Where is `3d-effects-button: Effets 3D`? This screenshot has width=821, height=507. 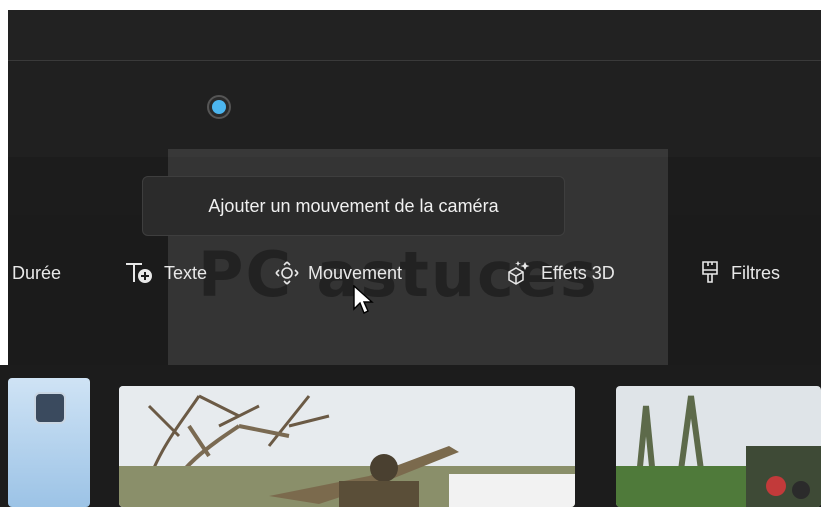 3d-effects-button: Effets 3D is located at coordinates (560, 273).